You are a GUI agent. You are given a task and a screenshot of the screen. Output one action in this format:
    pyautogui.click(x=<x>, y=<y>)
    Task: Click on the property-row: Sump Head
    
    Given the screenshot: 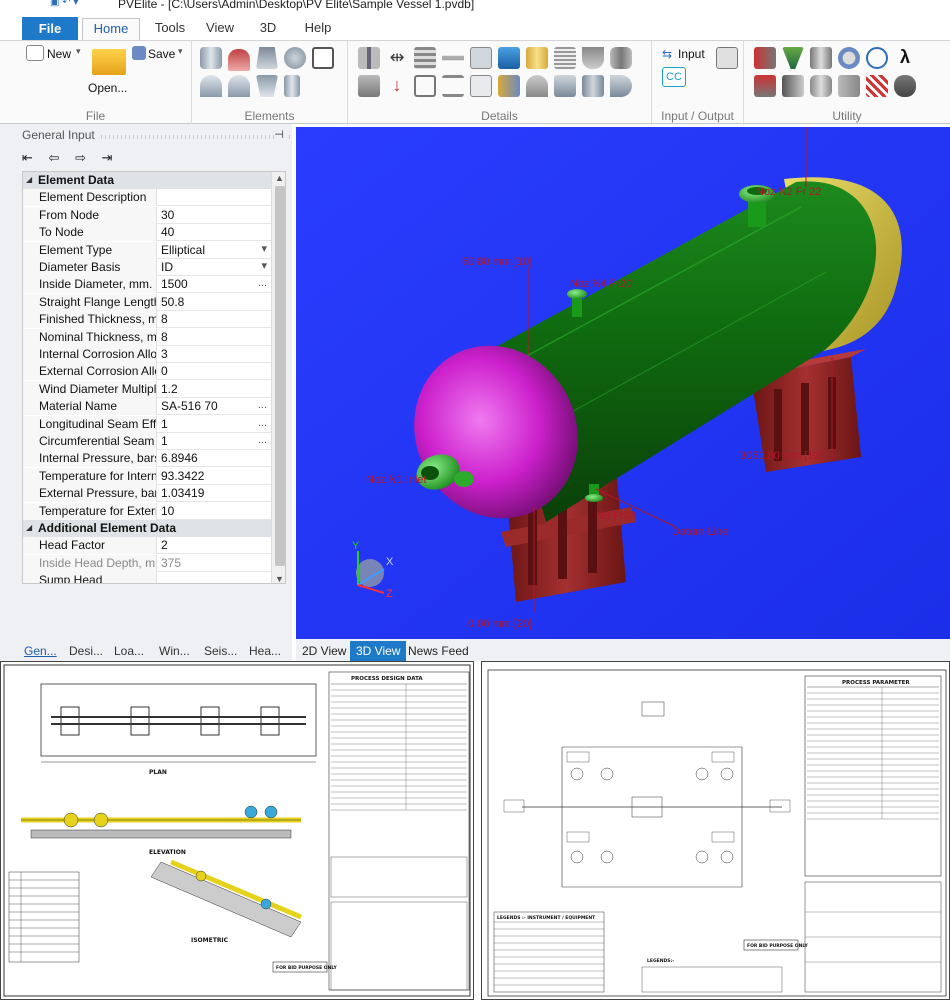 What is the action you would take?
    pyautogui.click(x=147, y=577)
    